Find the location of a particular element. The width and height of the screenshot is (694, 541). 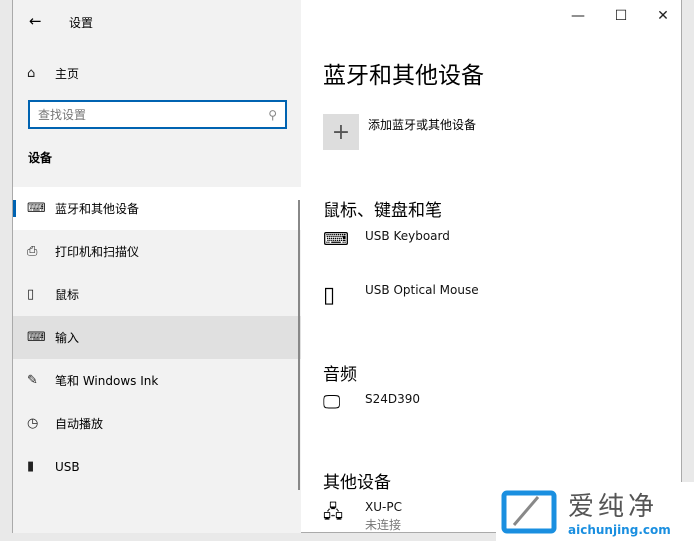

usb-icon: ▮ is located at coordinates (31, 466).